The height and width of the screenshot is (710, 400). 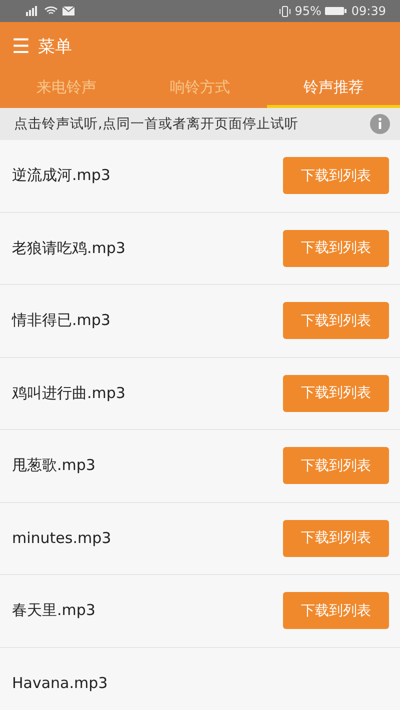 What do you see at coordinates (336, 11) in the screenshot?
I see `battery-icon` at bounding box center [336, 11].